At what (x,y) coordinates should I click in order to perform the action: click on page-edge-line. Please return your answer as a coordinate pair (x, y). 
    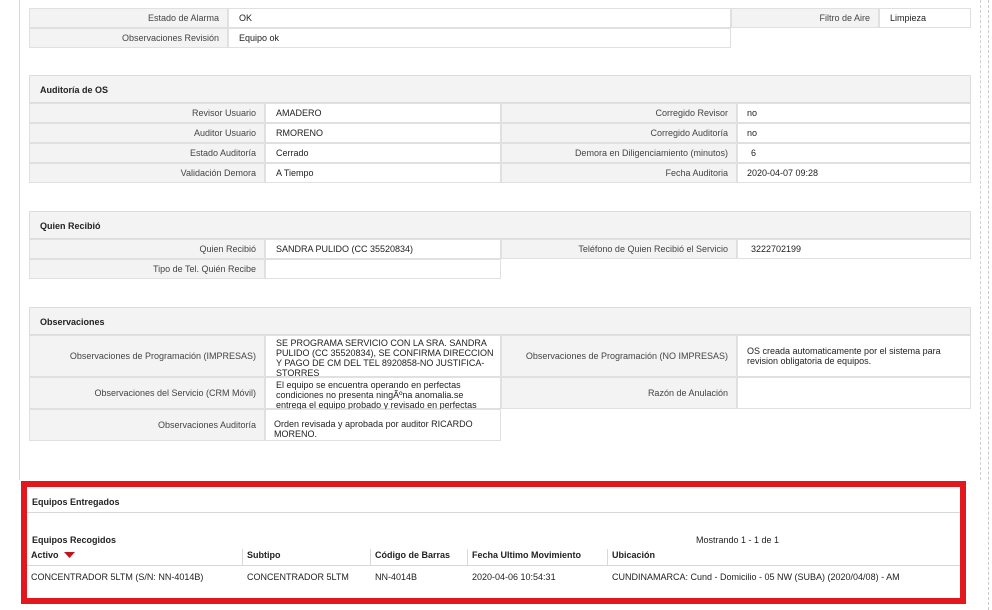
    Looking at the image, I should click on (988, 305).